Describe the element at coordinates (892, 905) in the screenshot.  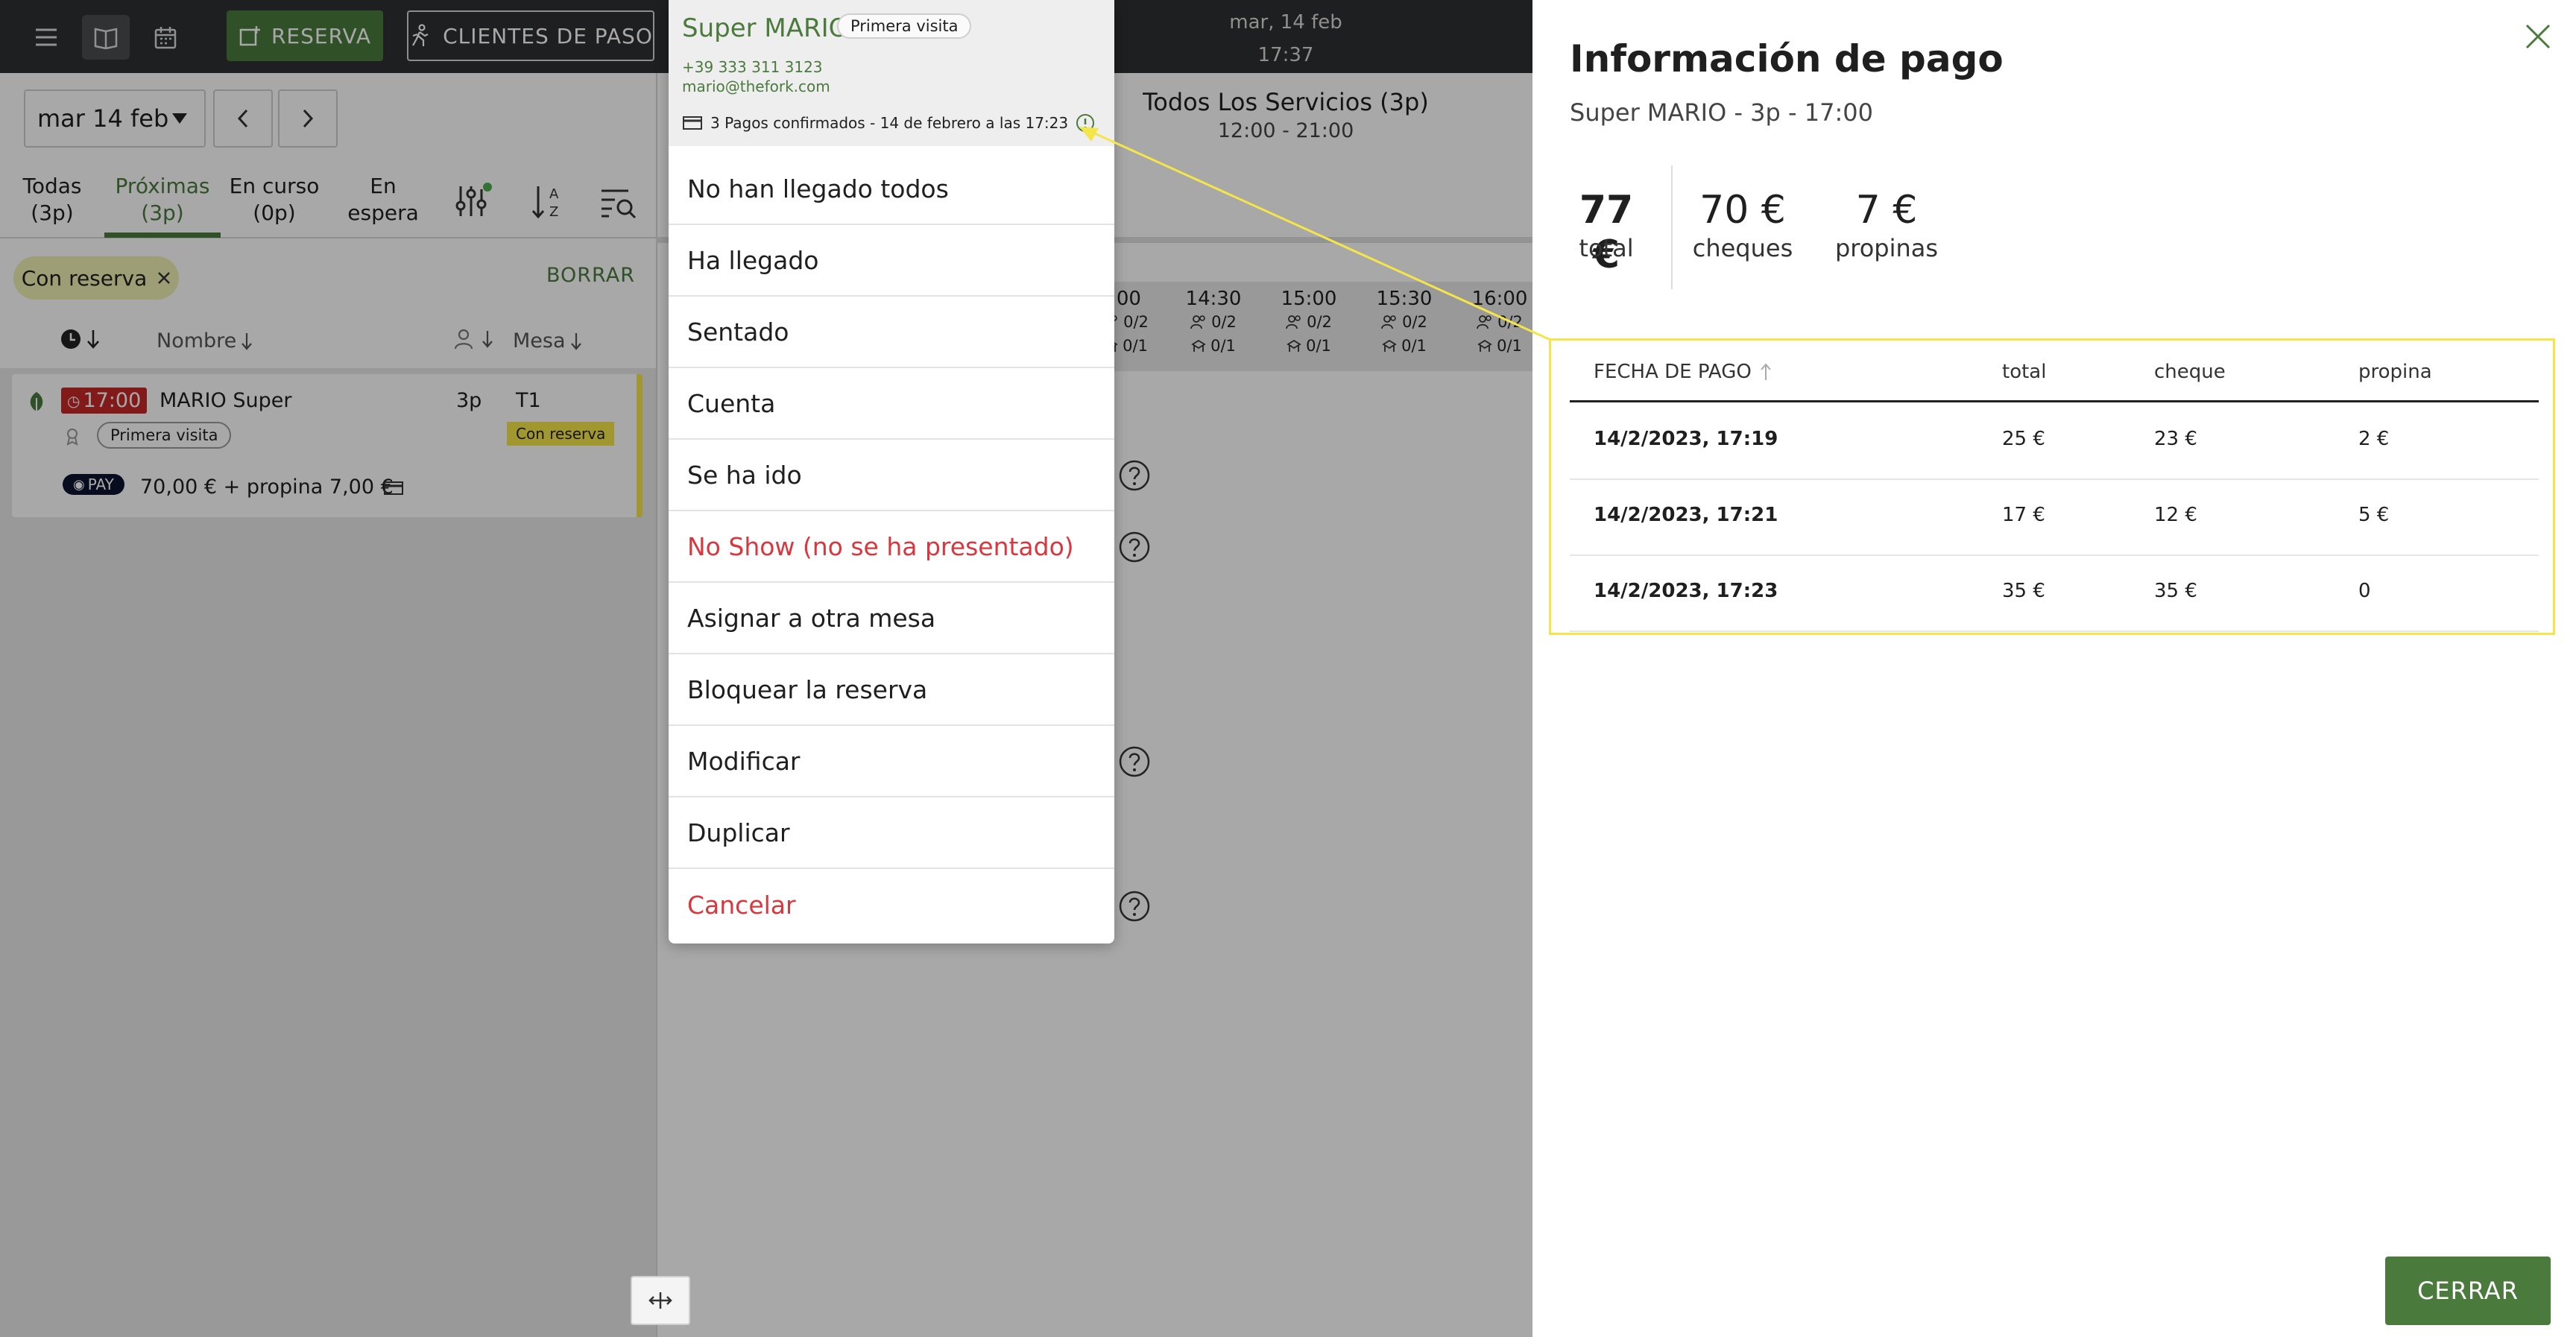
I see `menu-item-cancel: Cancelar` at that location.